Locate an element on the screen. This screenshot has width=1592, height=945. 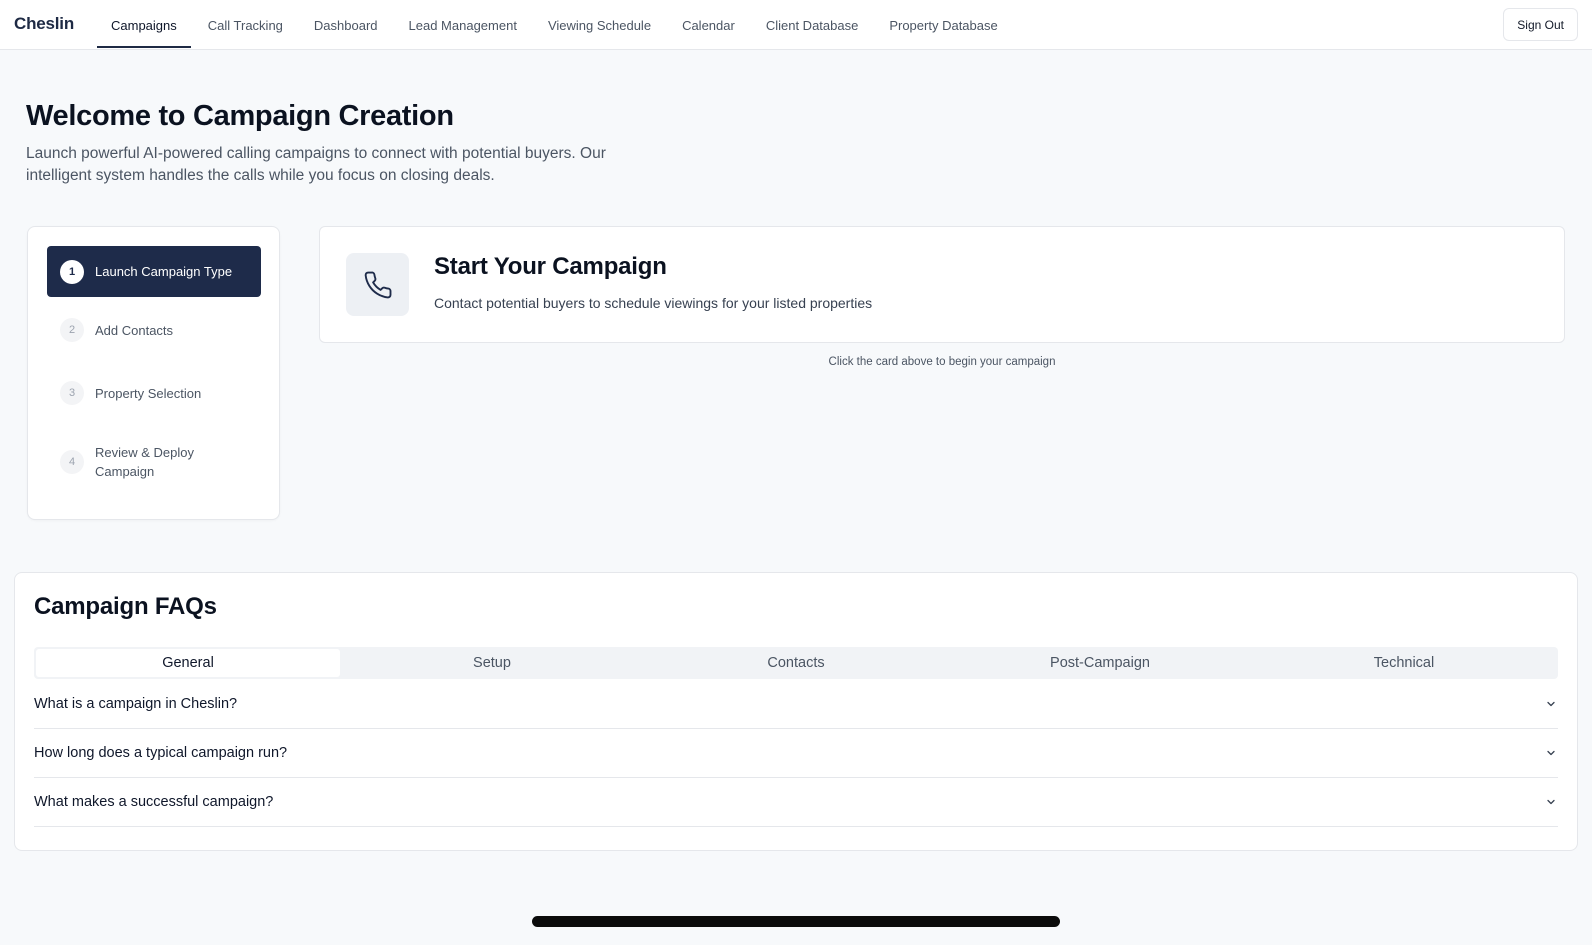
faq-question: What is a campaign in Cheslin? is located at coordinates (136, 704).